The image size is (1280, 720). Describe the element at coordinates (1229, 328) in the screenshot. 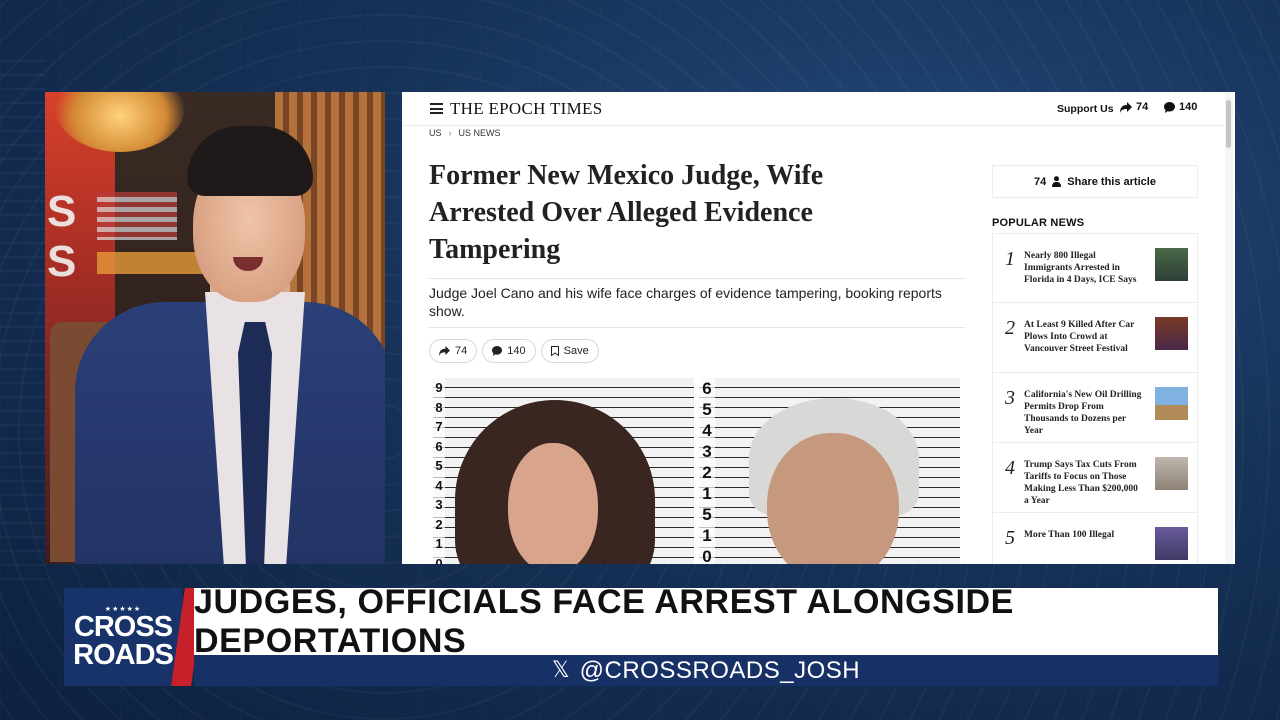

I see `page-scrollbar` at that location.